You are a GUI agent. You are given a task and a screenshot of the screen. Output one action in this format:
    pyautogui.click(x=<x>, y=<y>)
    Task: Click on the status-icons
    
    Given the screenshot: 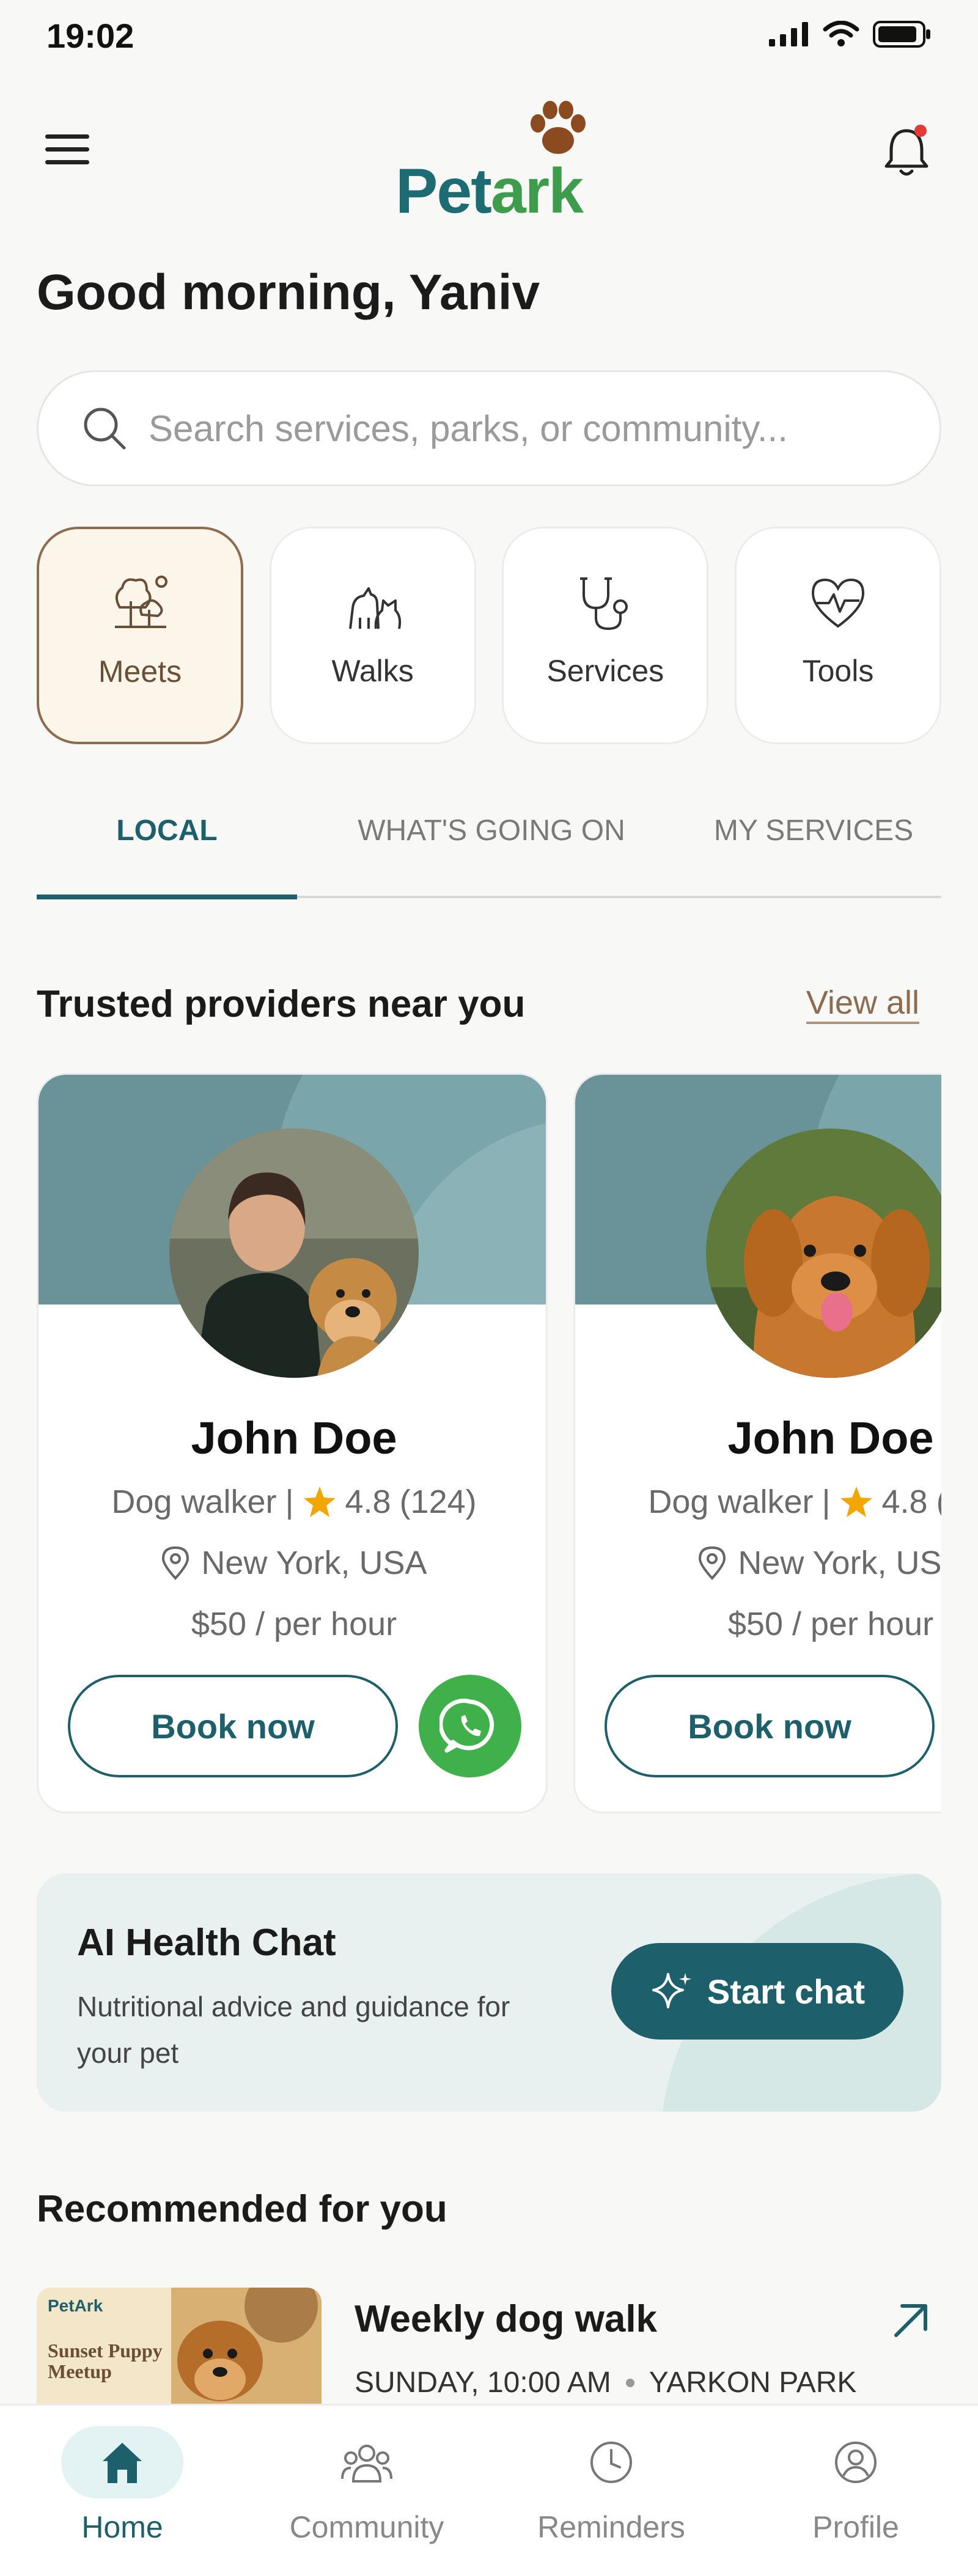 What is the action you would take?
    pyautogui.click(x=850, y=34)
    